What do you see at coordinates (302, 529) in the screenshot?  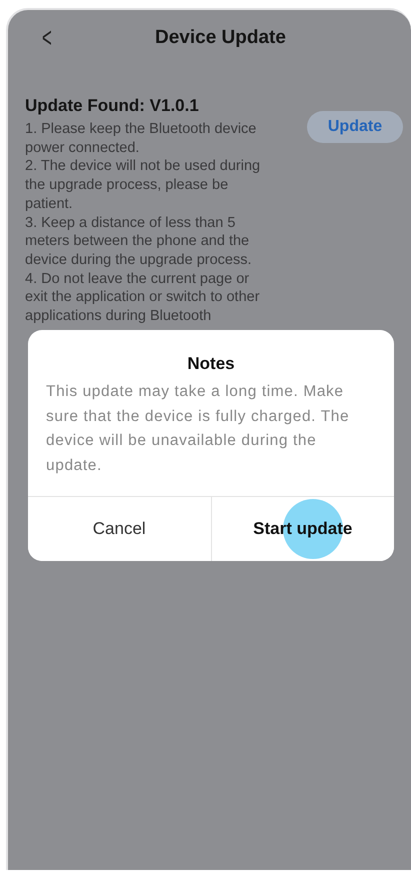 I see `start-update-button: Start update` at bounding box center [302, 529].